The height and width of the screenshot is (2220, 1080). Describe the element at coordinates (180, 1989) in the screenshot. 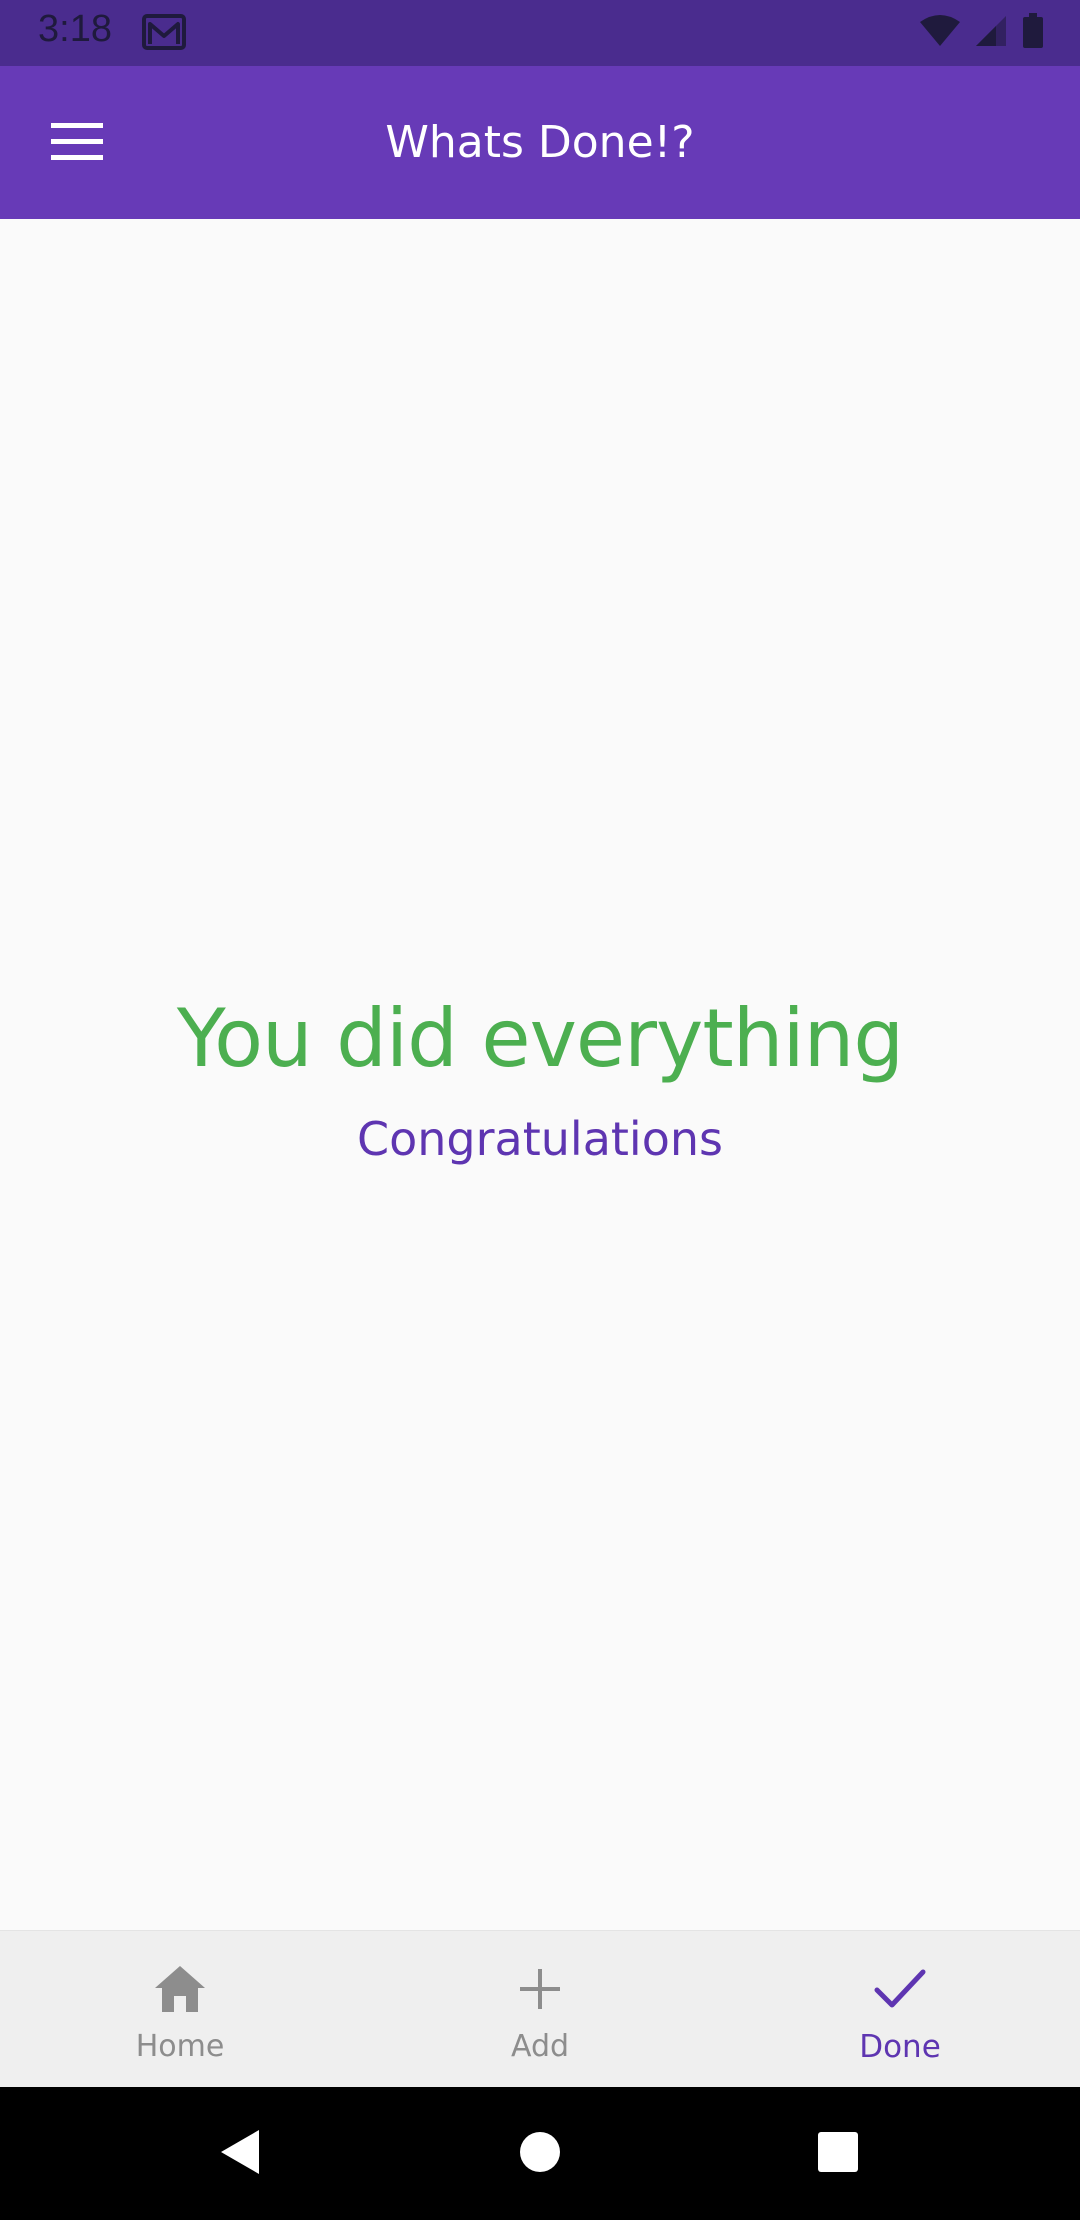

I see `home-icon` at that location.